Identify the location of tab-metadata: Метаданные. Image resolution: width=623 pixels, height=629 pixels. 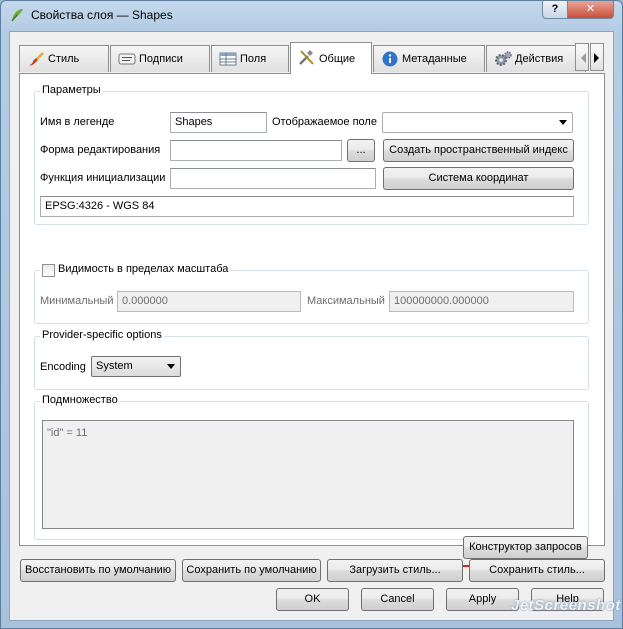
(429, 58).